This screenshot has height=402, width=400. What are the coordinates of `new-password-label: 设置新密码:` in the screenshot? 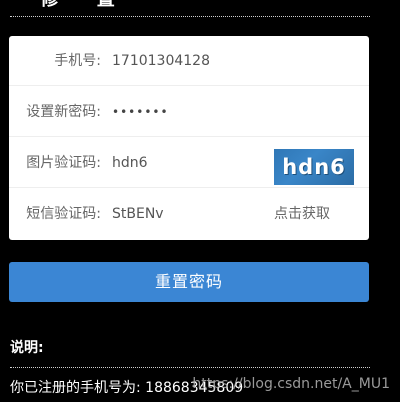 It's located at (63, 112).